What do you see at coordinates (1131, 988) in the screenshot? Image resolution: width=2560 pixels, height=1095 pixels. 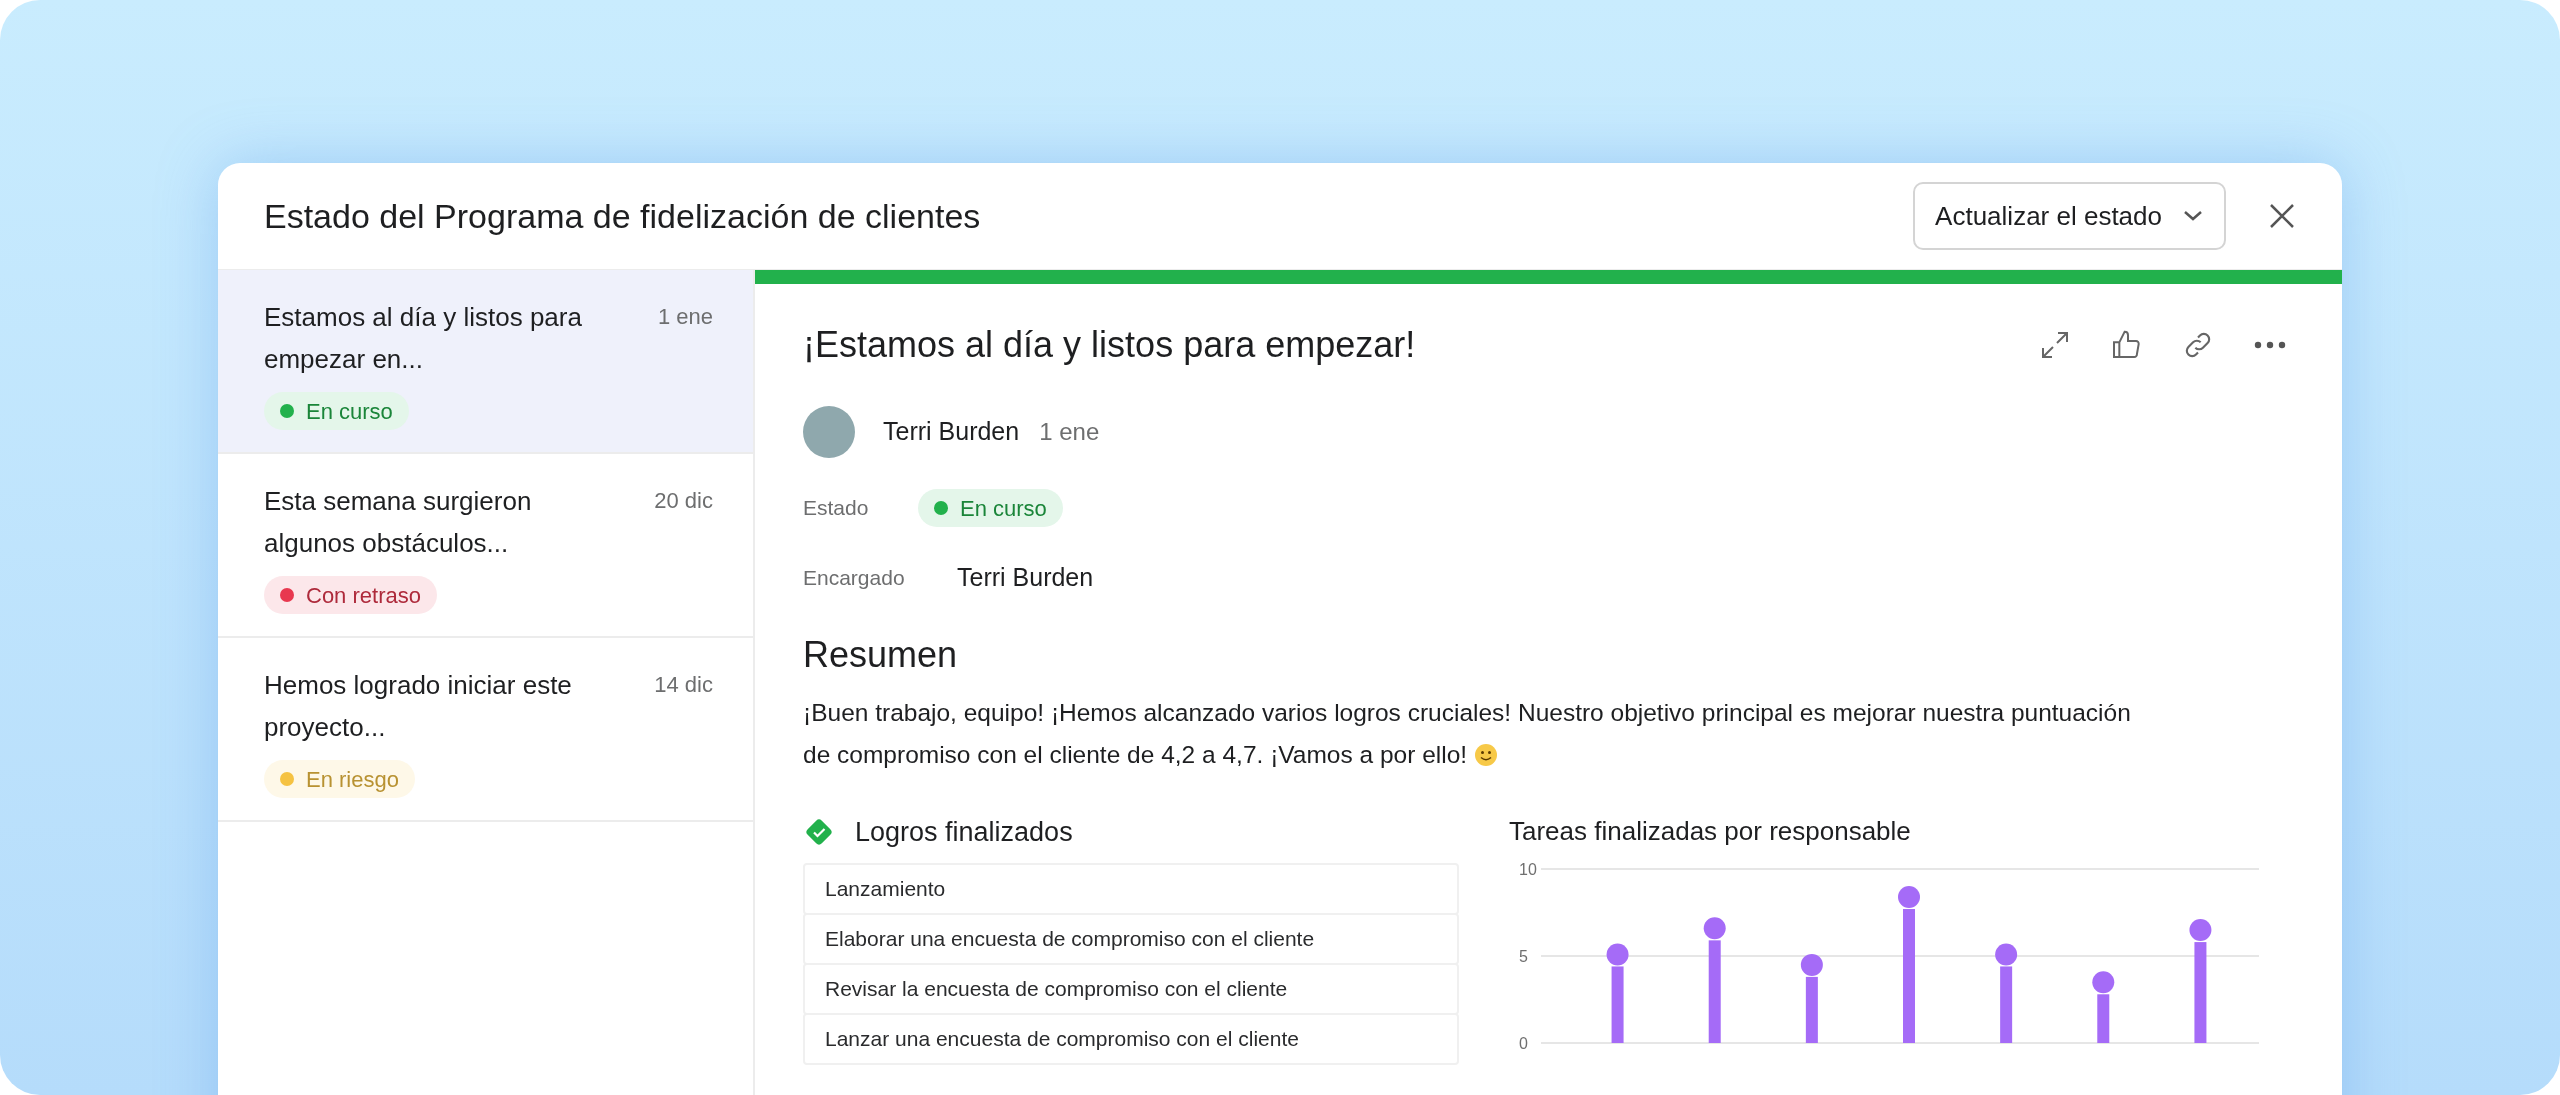 I see `achievement-row: Revisar la encuesta de compromiso con el cliente` at bounding box center [1131, 988].